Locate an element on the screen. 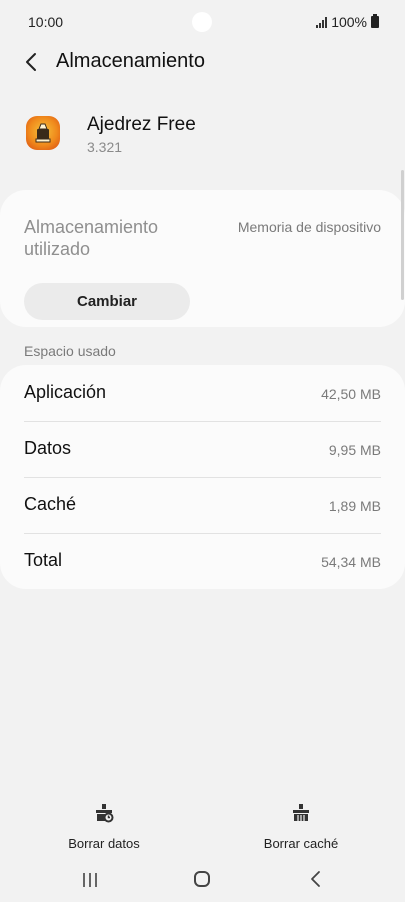  header: Almacenamiento is located at coordinates (202, 62).